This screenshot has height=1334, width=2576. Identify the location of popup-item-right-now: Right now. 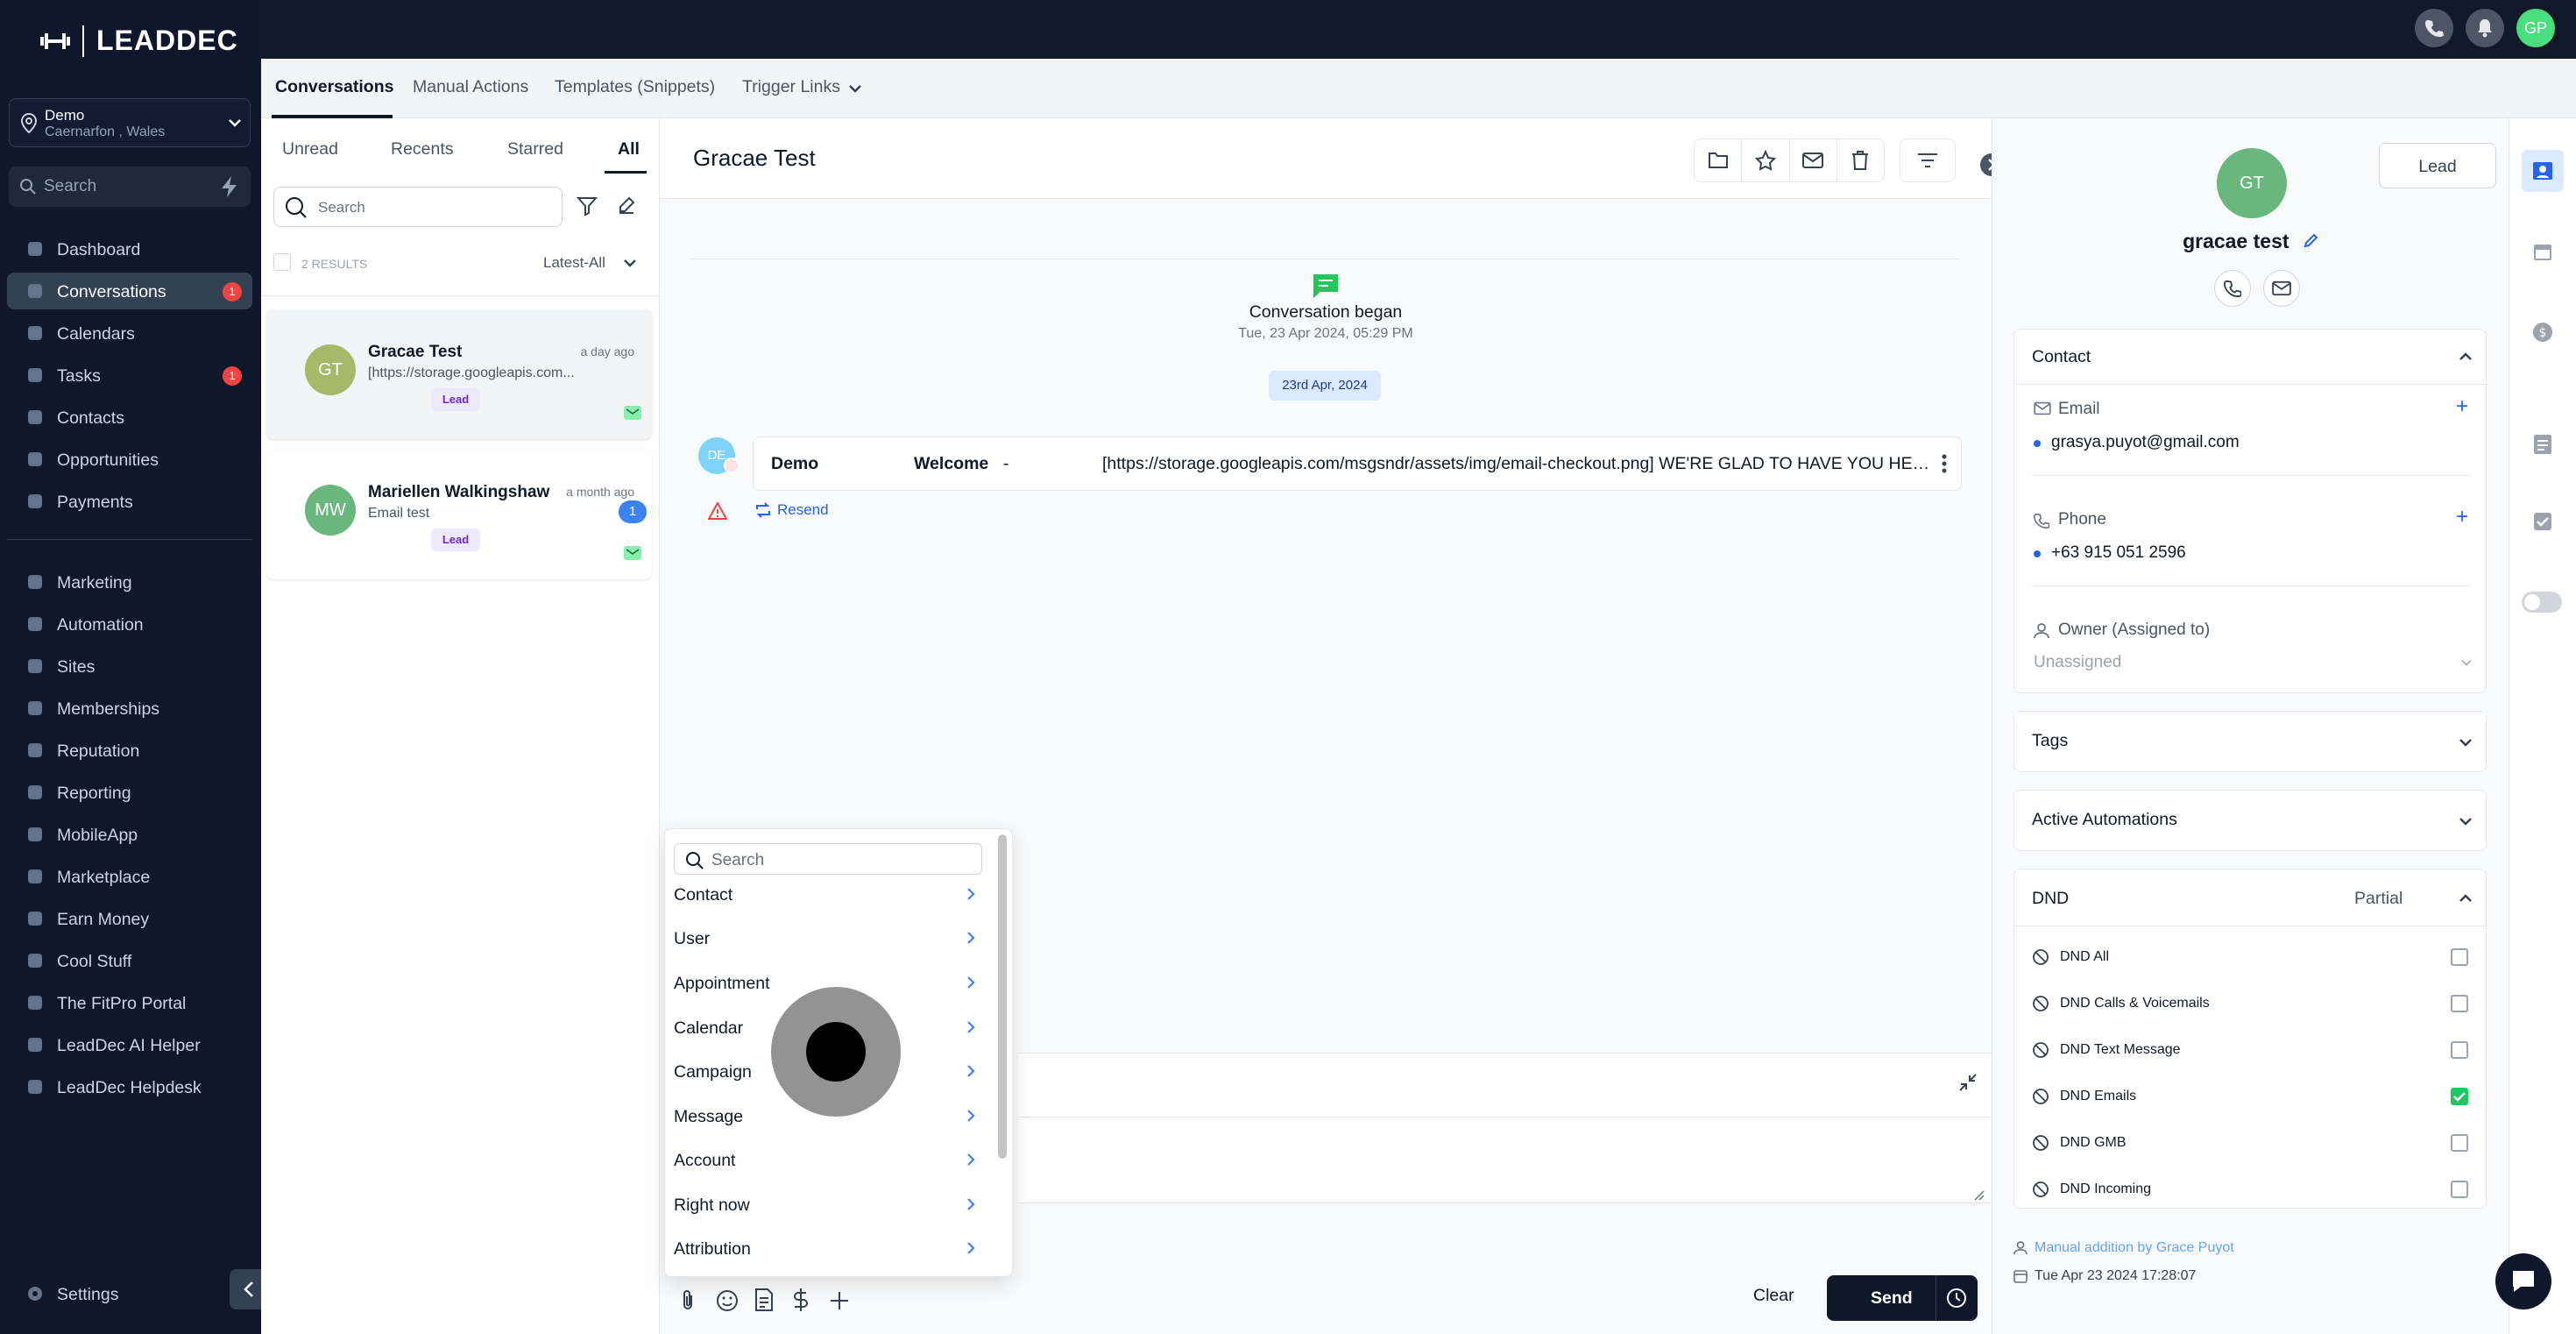
(827, 1204).